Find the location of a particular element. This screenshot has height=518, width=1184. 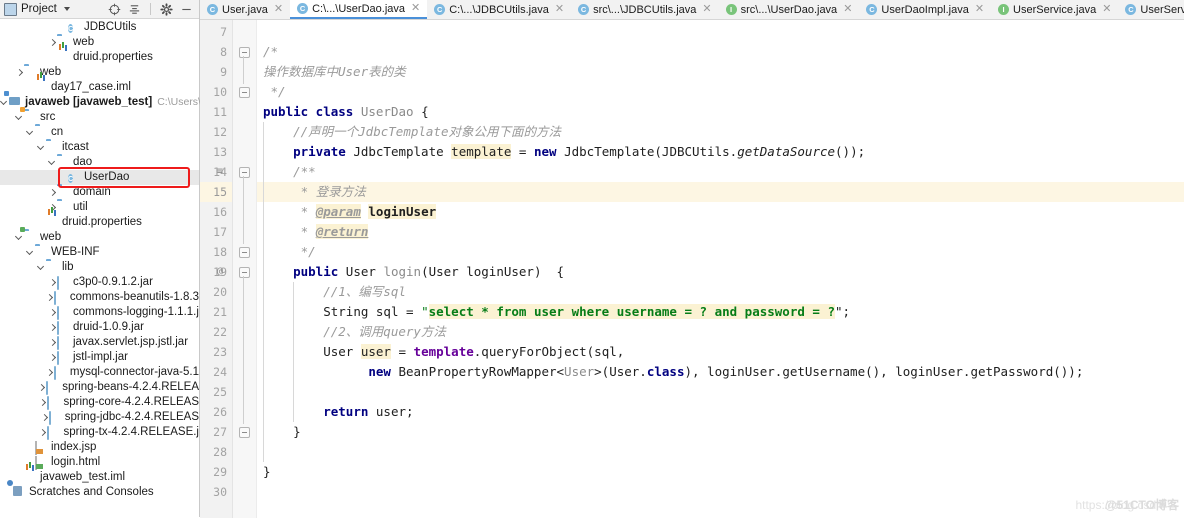

code-line: public class UserDao { is located at coordinates (720, 112).